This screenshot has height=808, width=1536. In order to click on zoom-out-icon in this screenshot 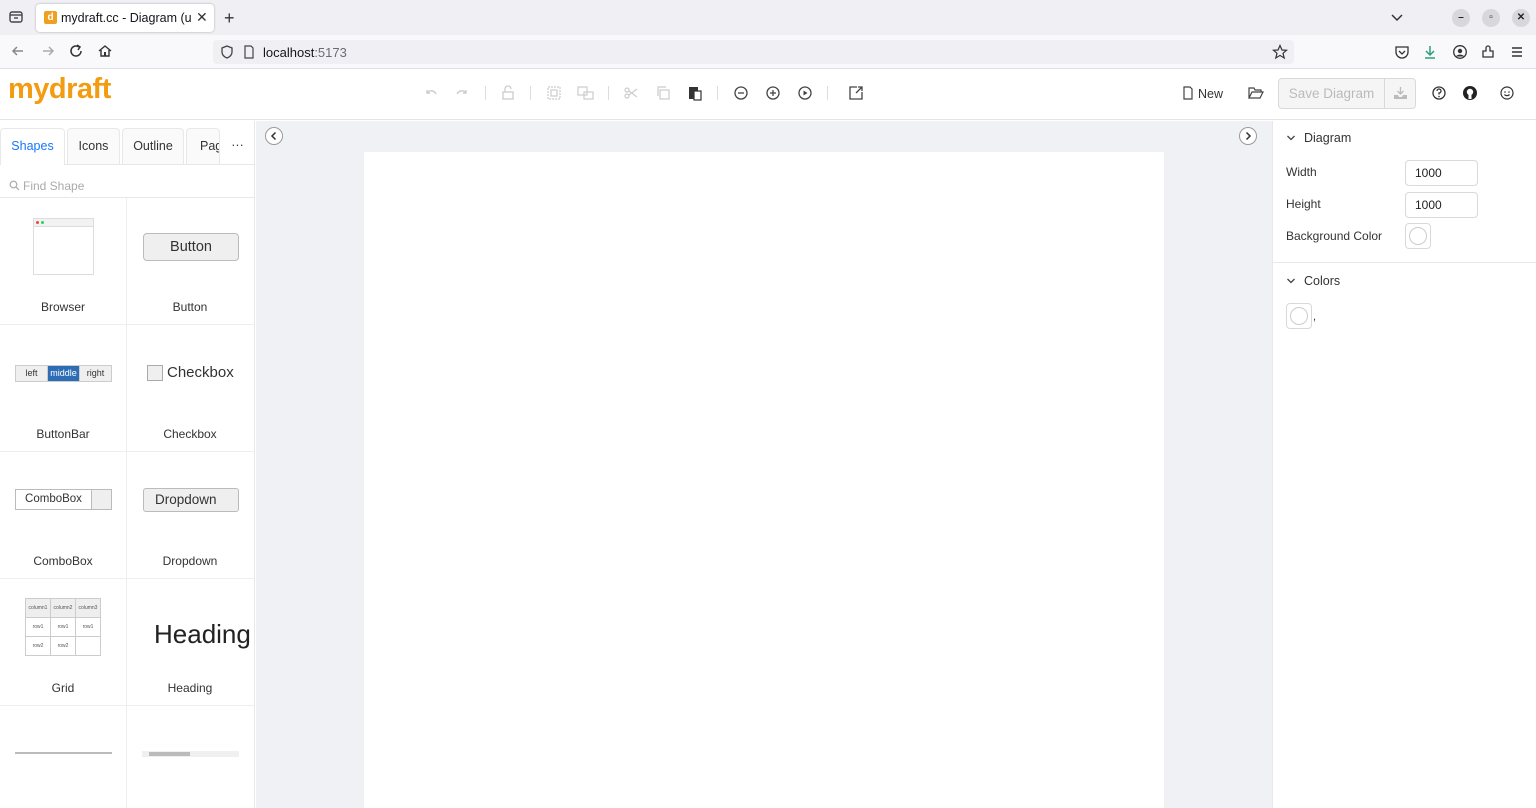, I will do `click(741, 93)`.